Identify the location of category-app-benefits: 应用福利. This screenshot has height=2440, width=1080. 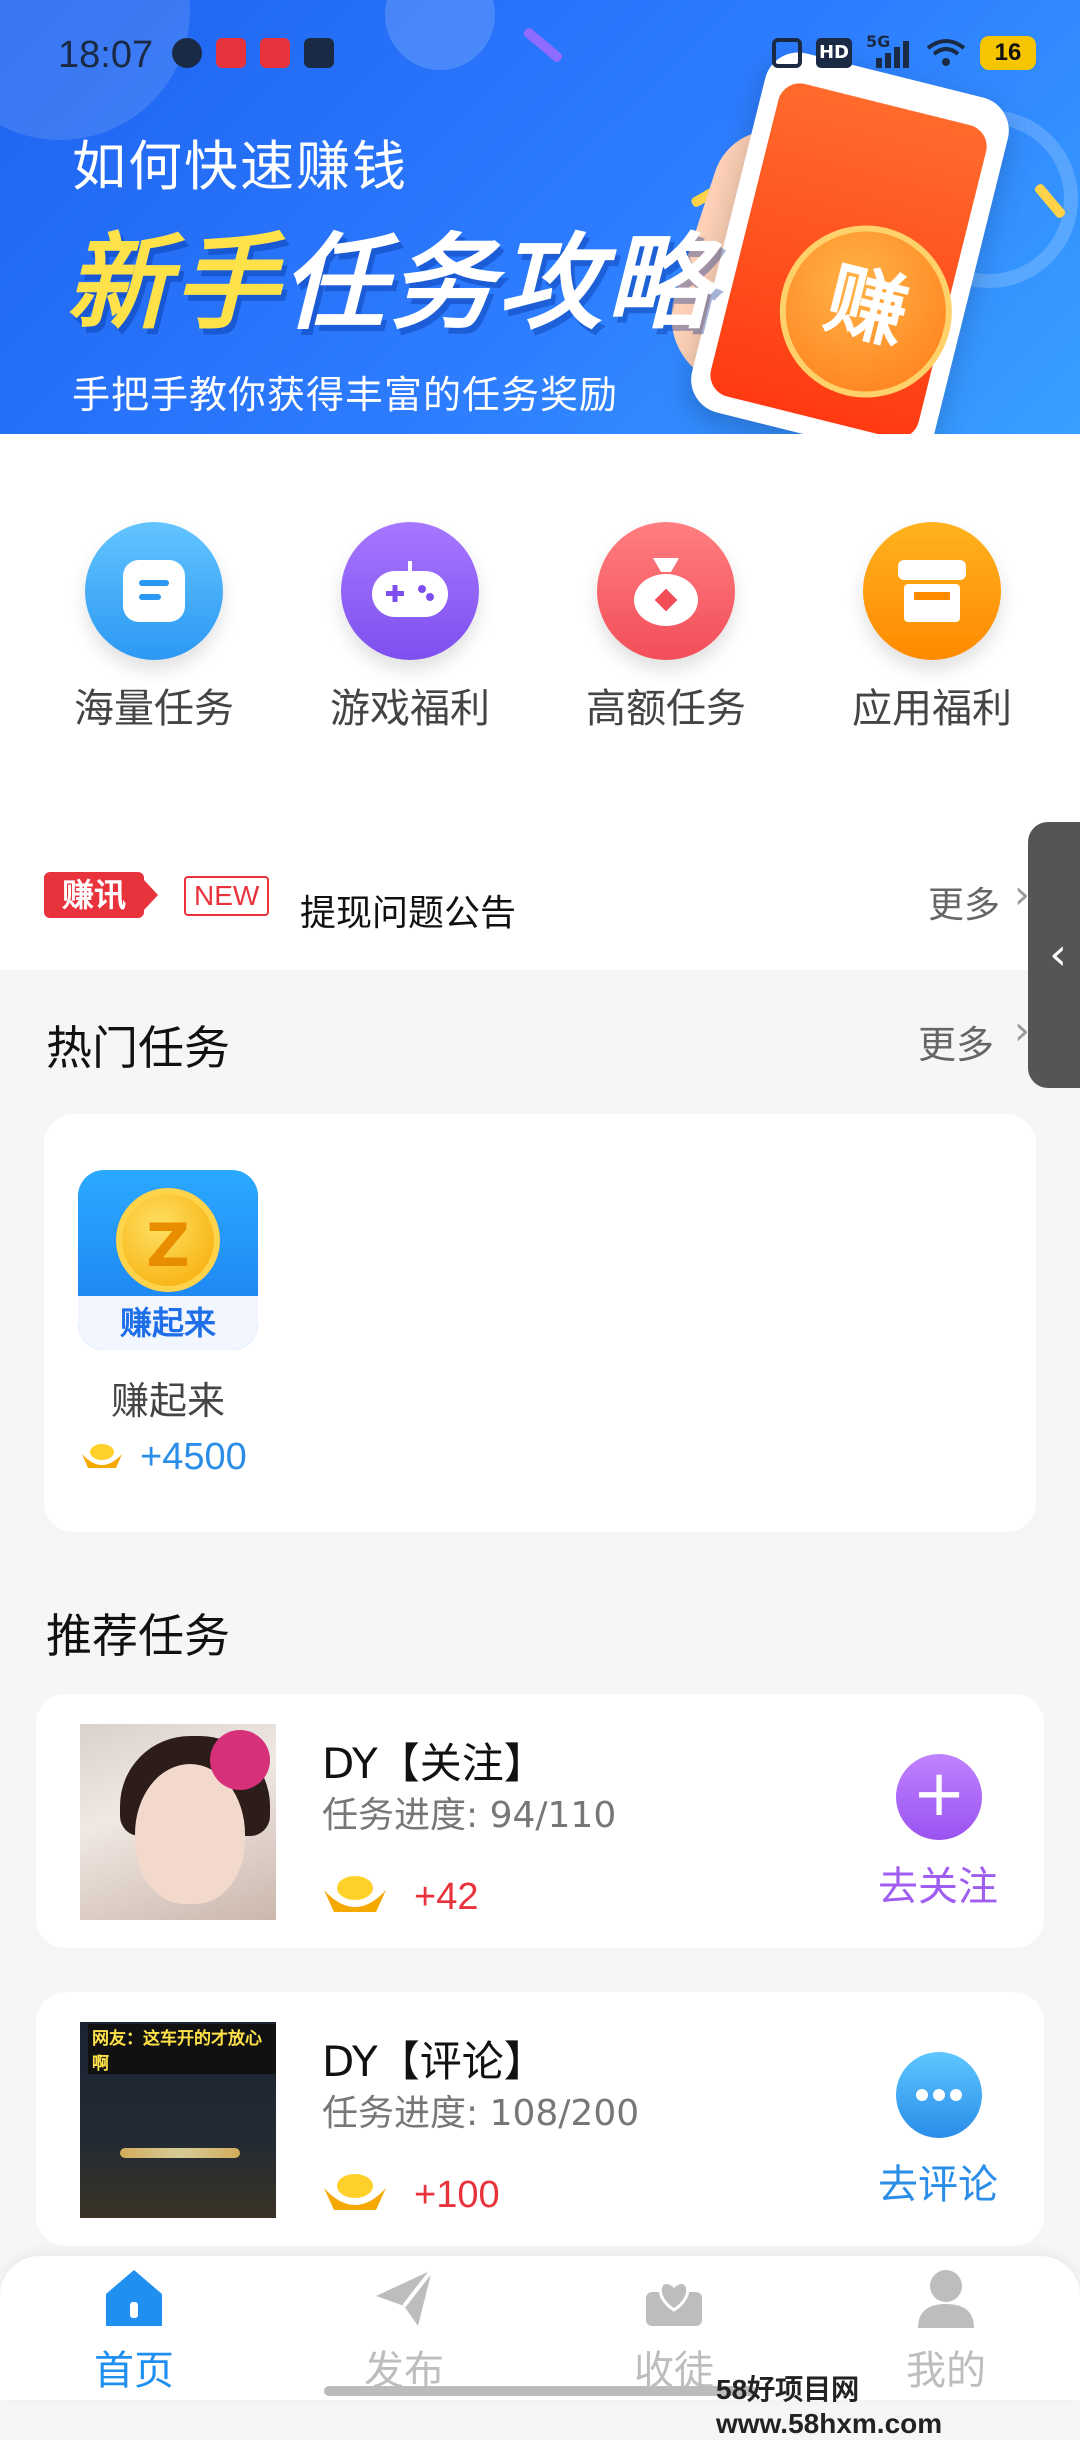
(932, 628).